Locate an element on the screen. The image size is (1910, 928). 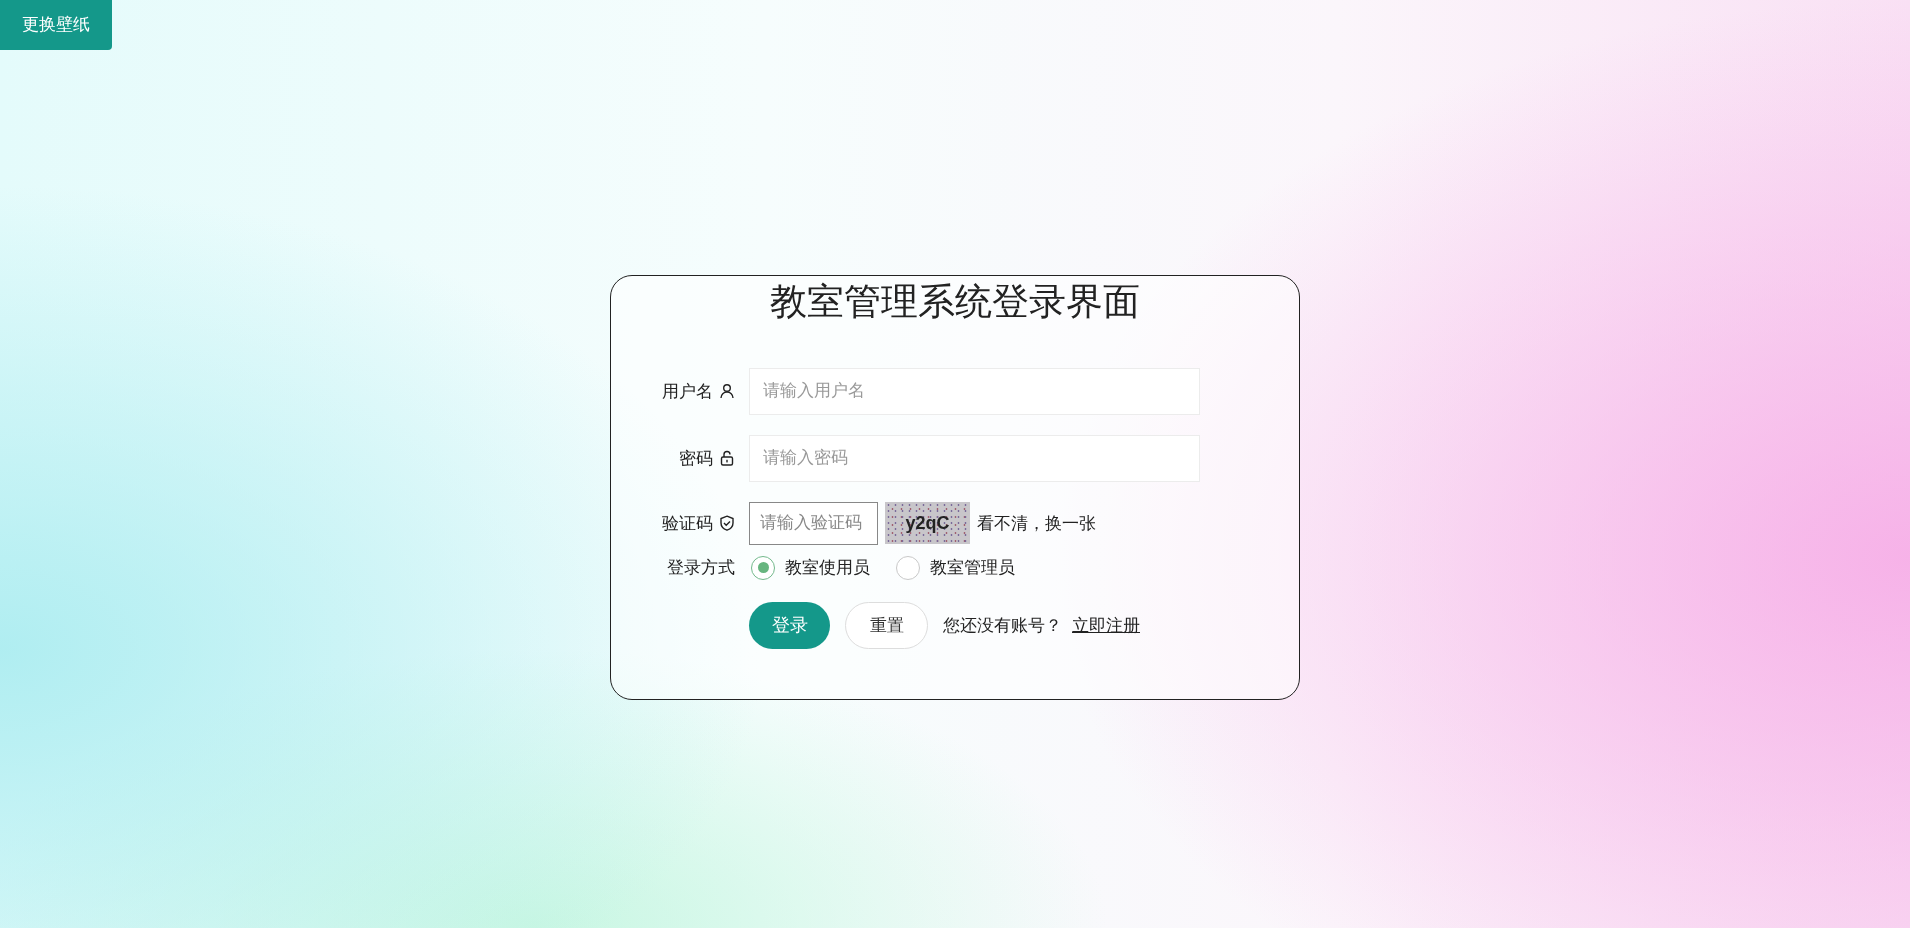
field-label: 验证码 is located at coordinates (687, 523).